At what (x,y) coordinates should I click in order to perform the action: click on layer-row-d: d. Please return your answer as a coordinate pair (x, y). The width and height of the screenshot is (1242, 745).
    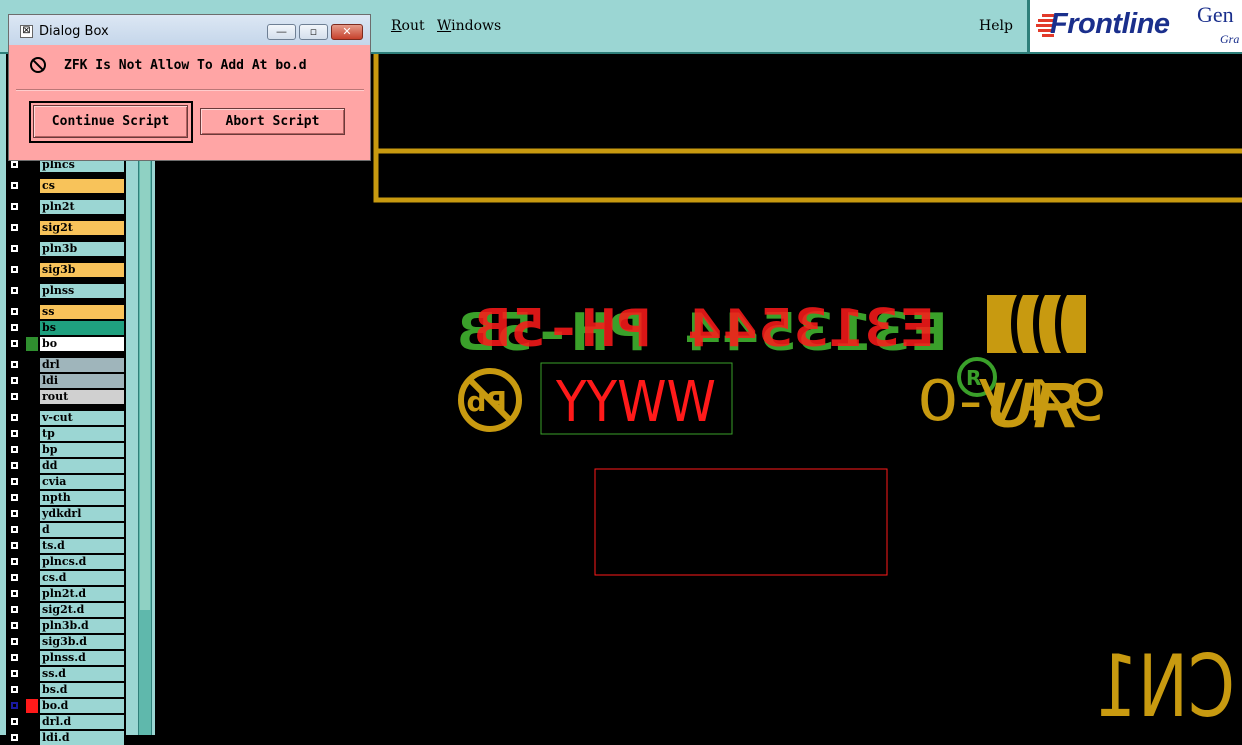
    Looking at the image, I should click on (66, 530).